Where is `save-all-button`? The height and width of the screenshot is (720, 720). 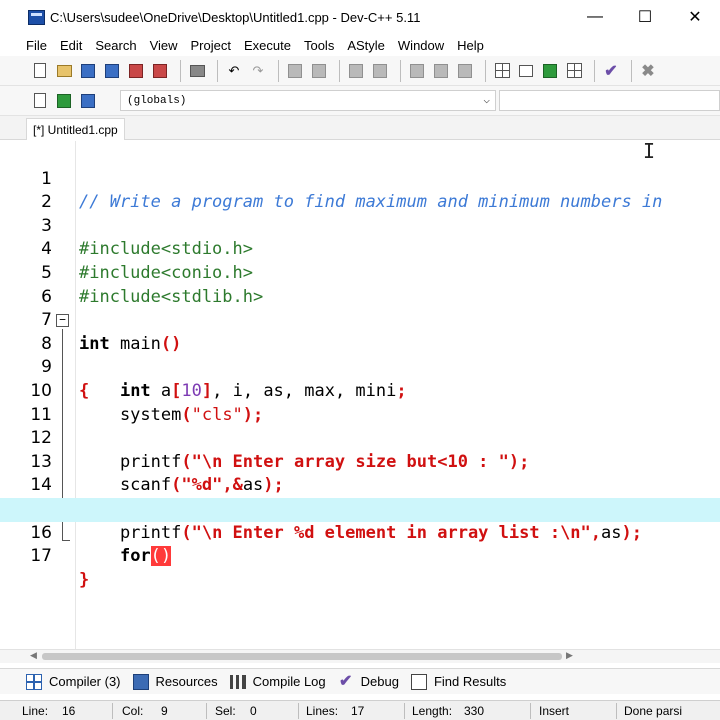
save-all-button is located at coordinates (112, 71).